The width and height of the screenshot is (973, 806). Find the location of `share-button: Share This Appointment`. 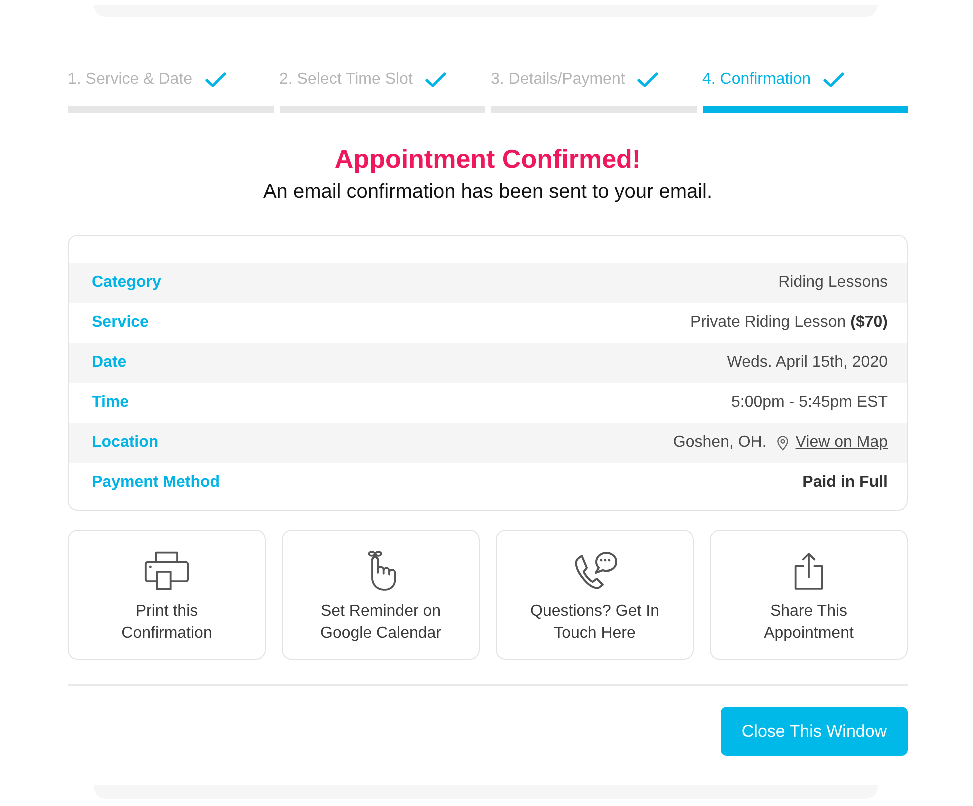

share-button: Share This Appointment is located at coordinates (809, 595).